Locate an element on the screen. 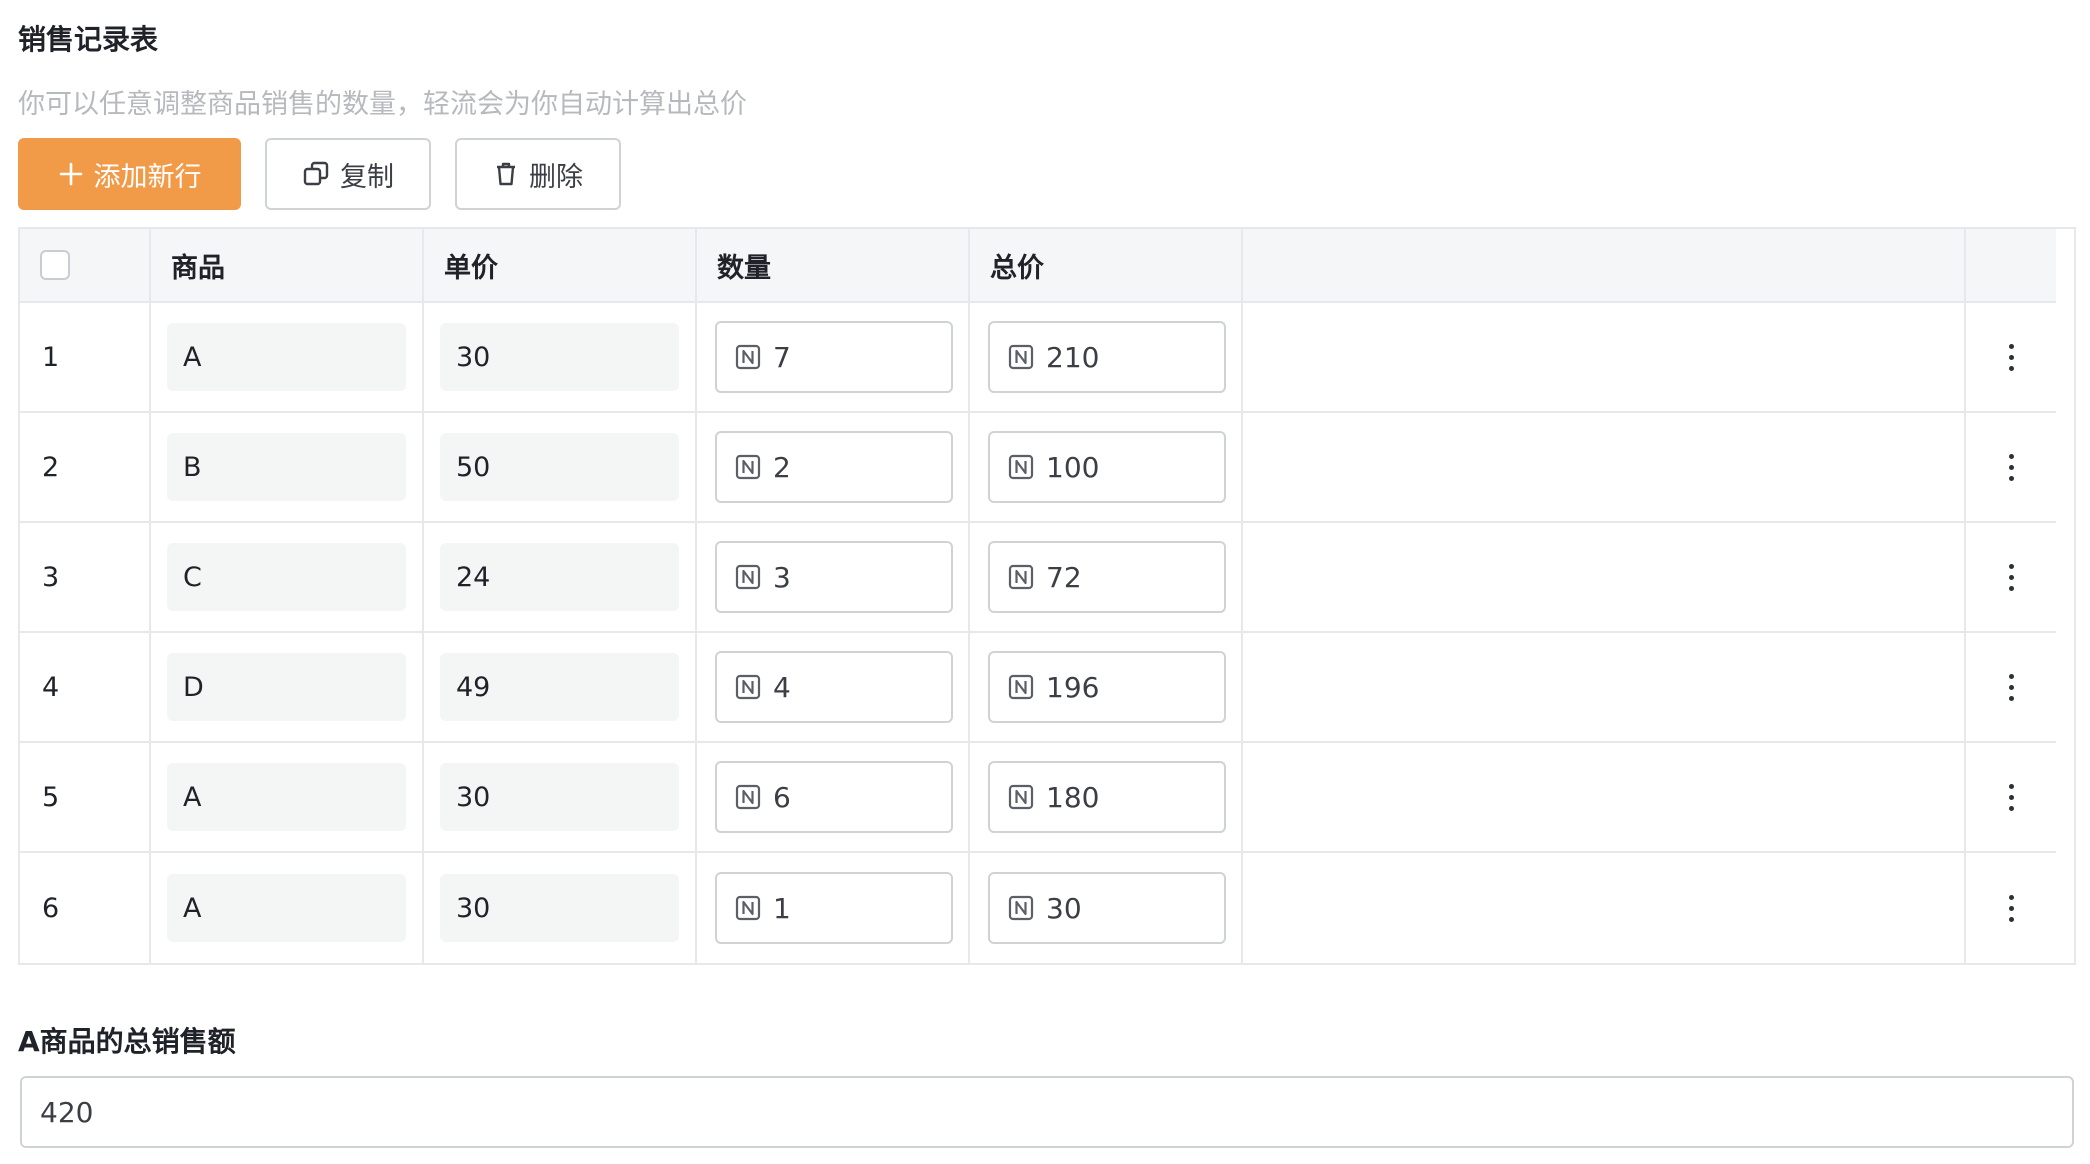  price-cell: 24 is located at coordinates (560, 577).